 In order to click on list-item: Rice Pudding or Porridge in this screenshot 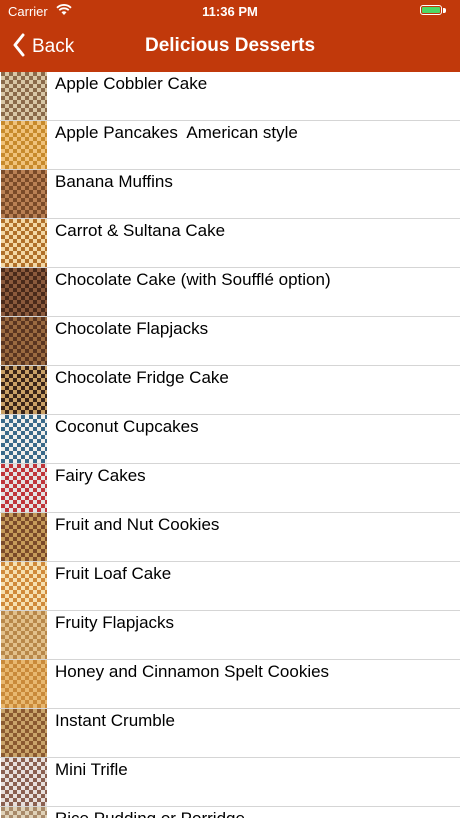, I will do `click(230, 812)`.